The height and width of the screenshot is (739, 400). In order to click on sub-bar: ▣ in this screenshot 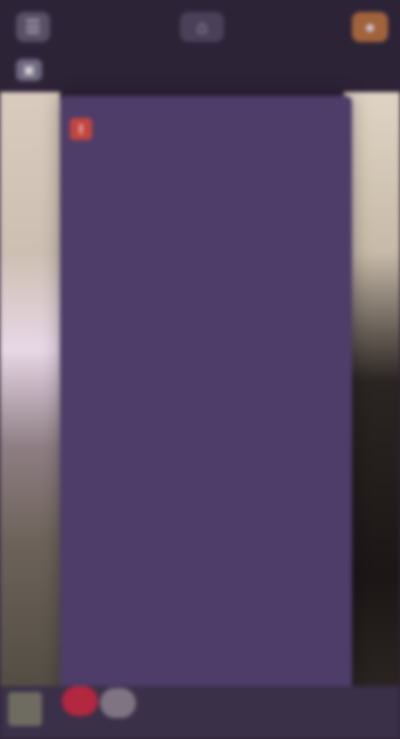, I will do `click(200, 70)`.